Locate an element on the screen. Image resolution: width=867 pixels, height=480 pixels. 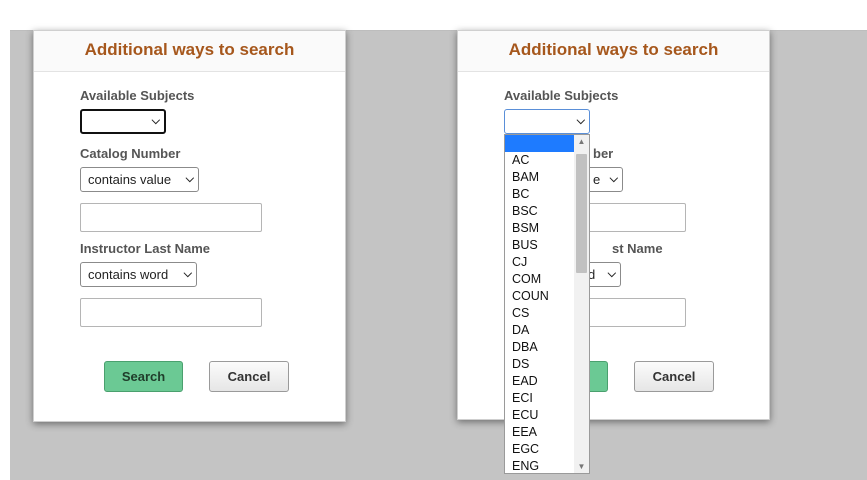
catalog-number-input is located at coordinates (171, 217).